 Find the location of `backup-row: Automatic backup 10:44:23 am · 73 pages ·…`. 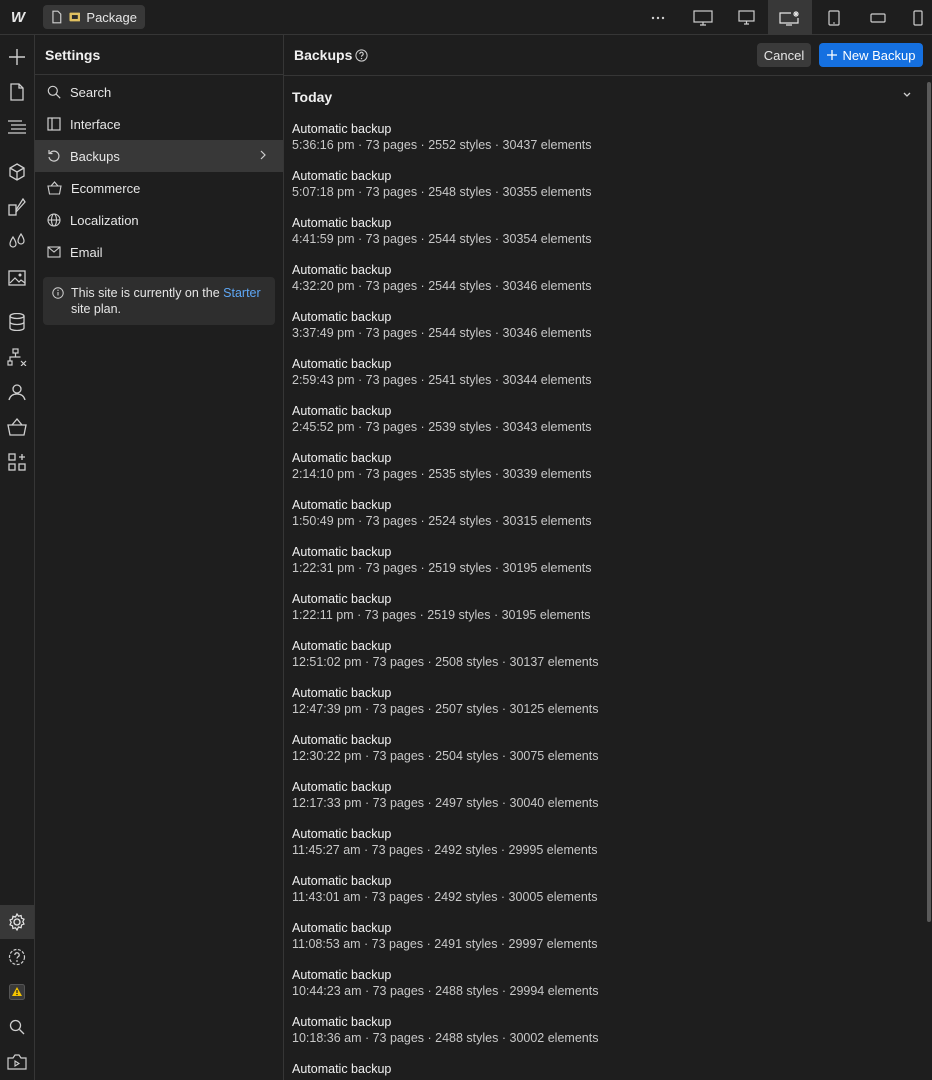

backup-row: Automatic backup 10:44:23 am · 73 pages ·… is located at coordinates (604, 991).